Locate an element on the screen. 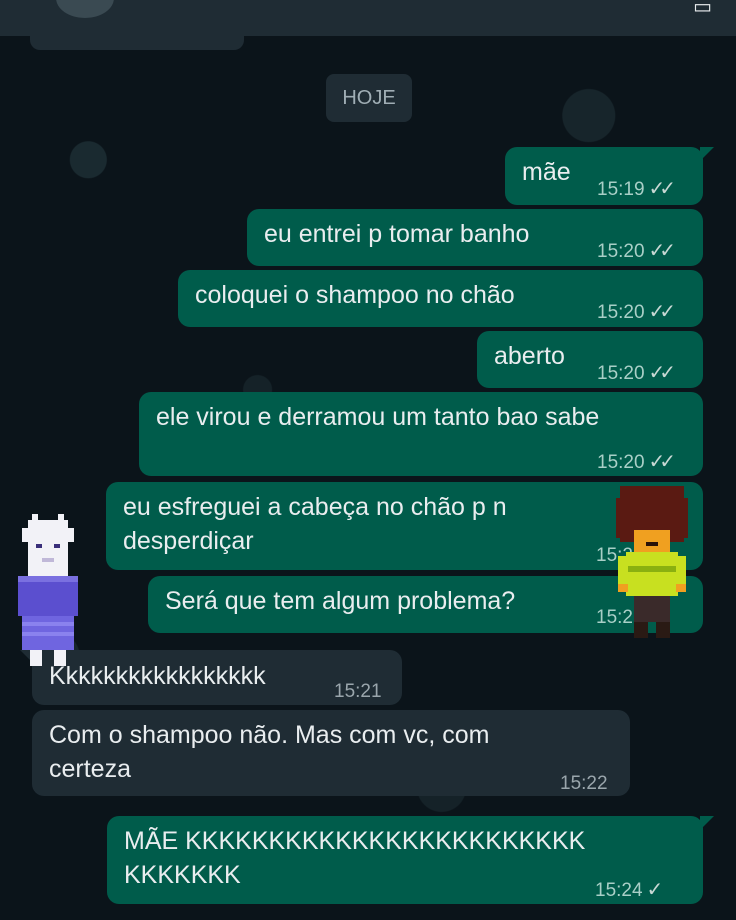 This screenshot has width=736, height=920. outgoing-message: eu entrei p tomar banho 15:20 ✓✓ is located at coordinates (475, 237).